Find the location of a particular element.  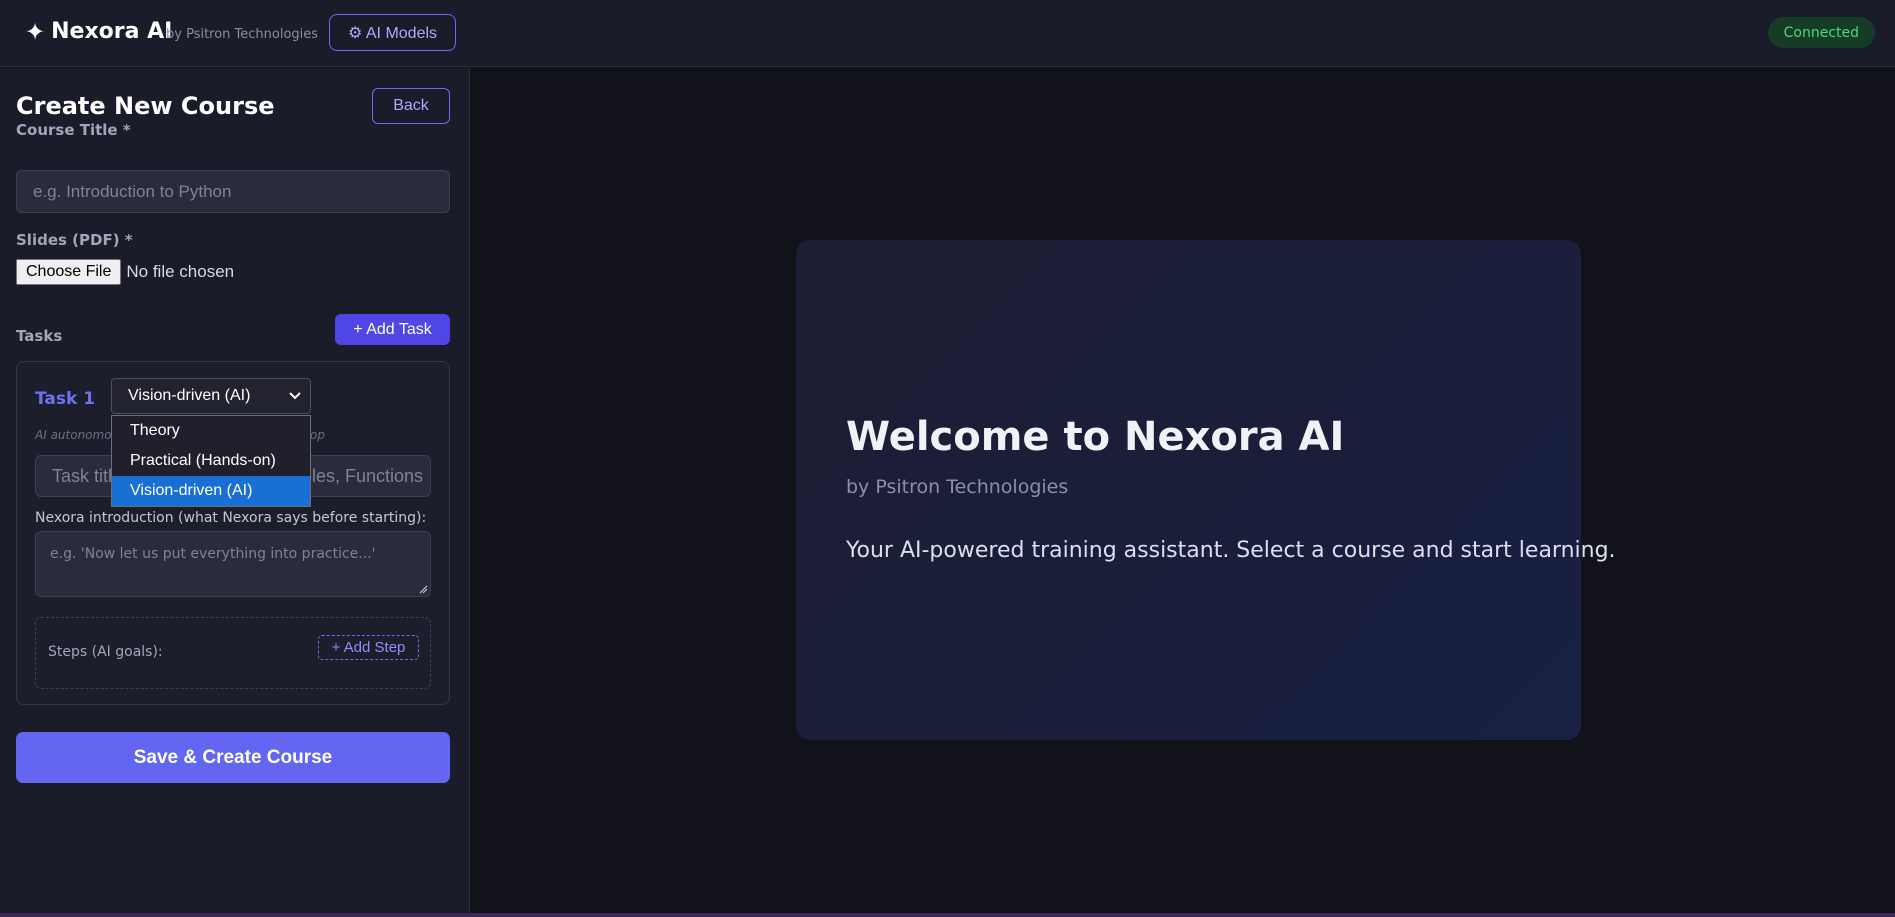

ai-models-label: ⚙ AI Models is located at coordinates (392, 33).